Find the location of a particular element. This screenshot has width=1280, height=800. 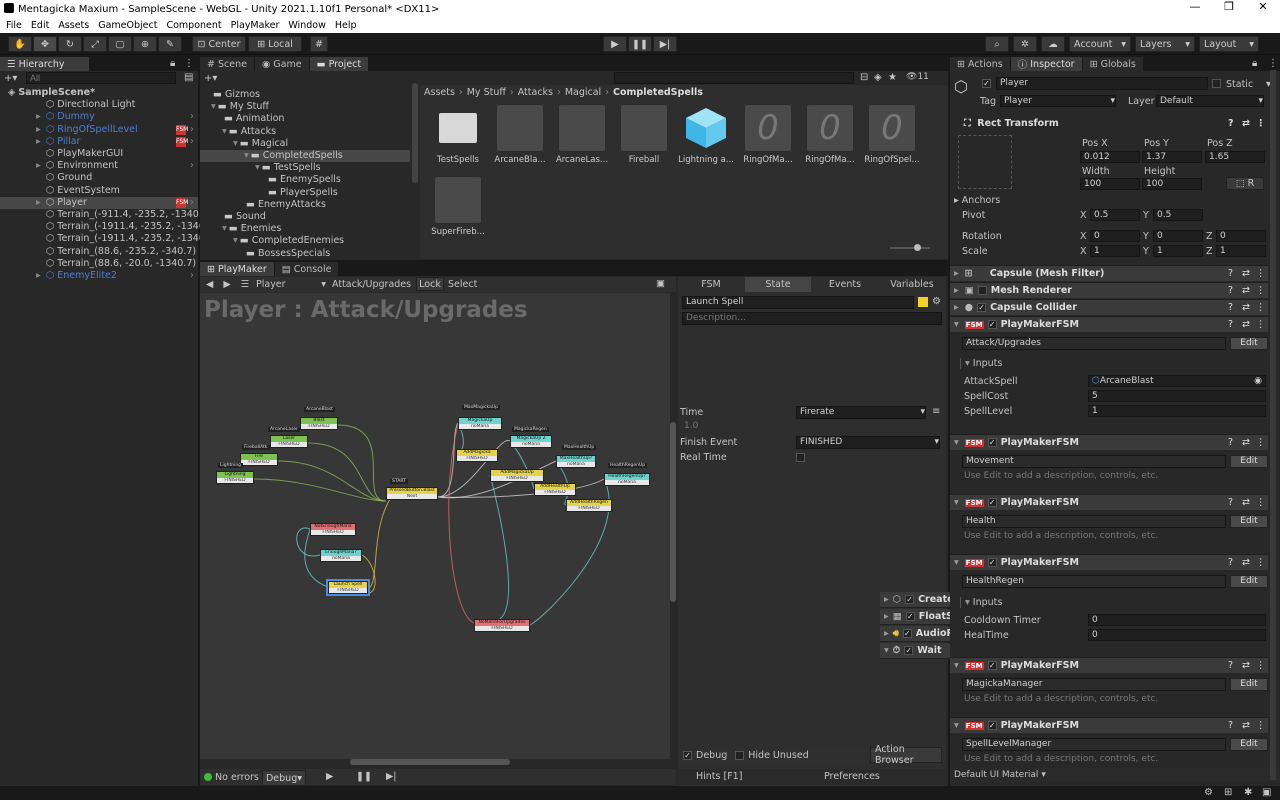

hierarchy-item: ▸ ⬡ Pillar FSM › is located at coordinates (99, 142).